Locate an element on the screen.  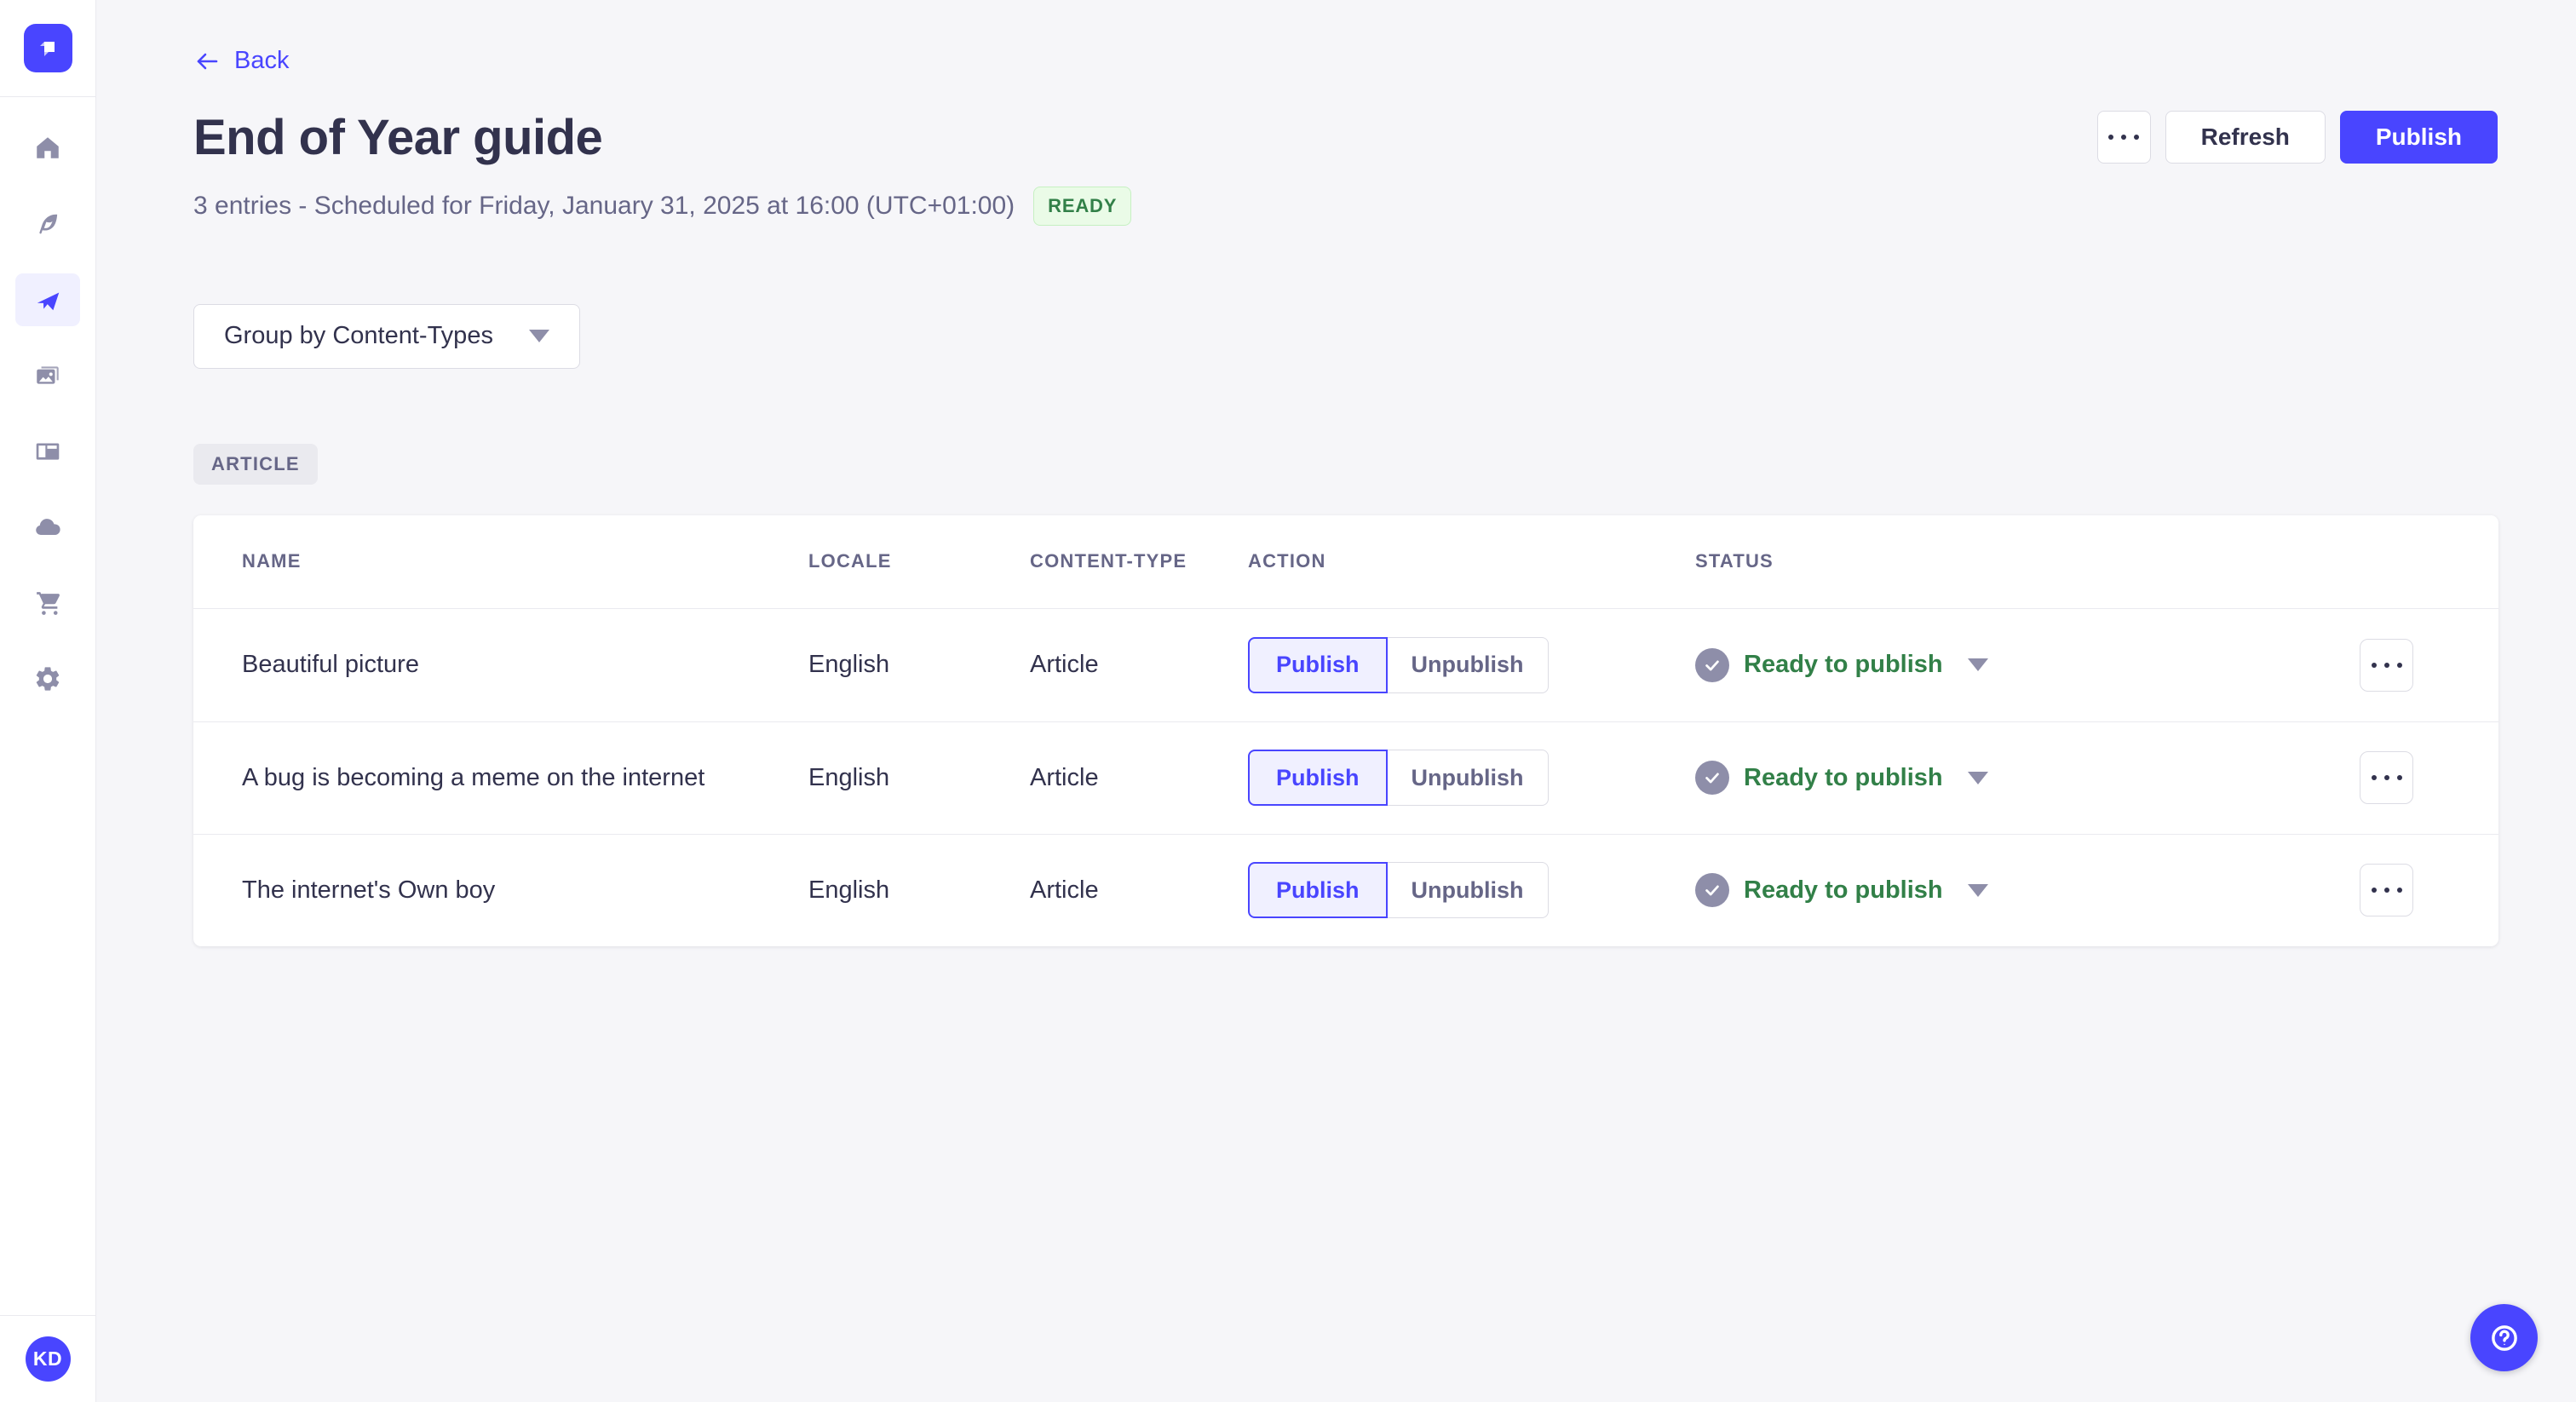
help-button is located at coordinates (2504, 1337).